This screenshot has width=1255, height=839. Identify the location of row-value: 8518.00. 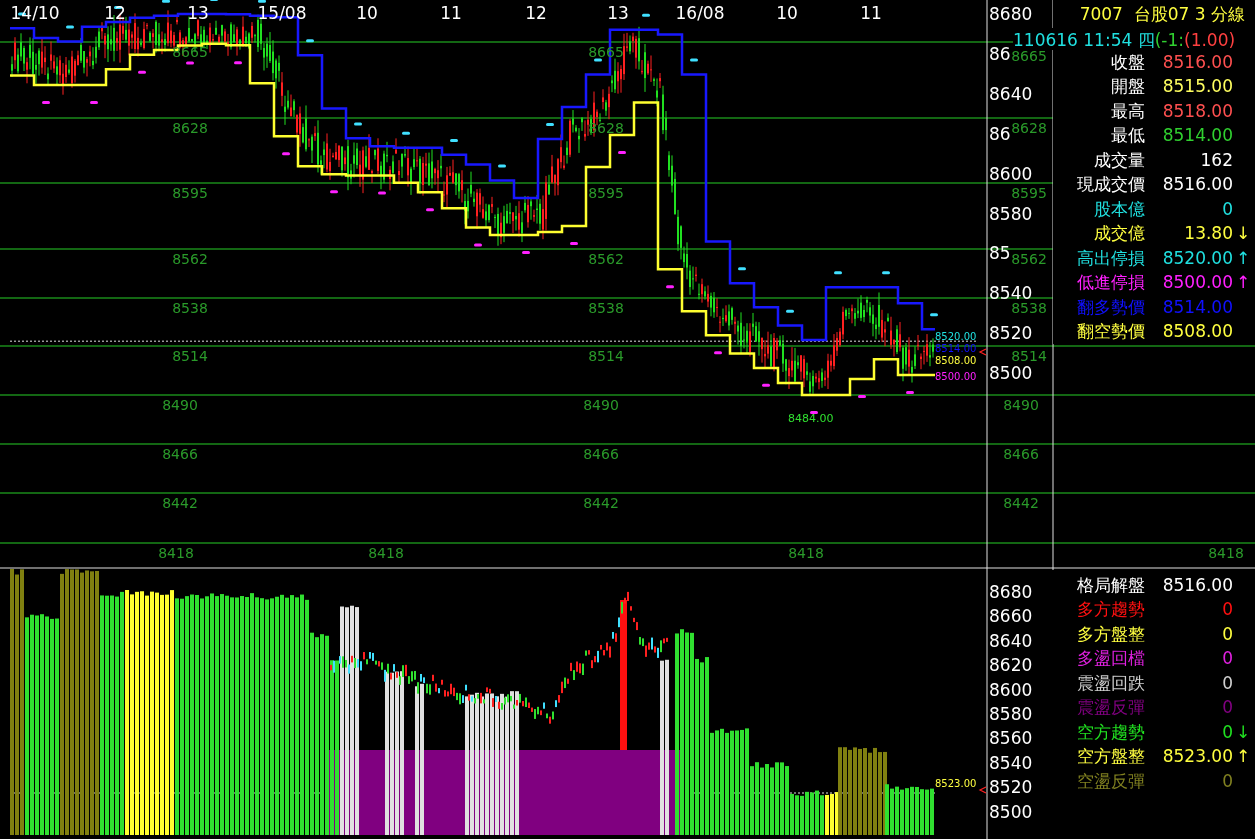
(1197, 111).